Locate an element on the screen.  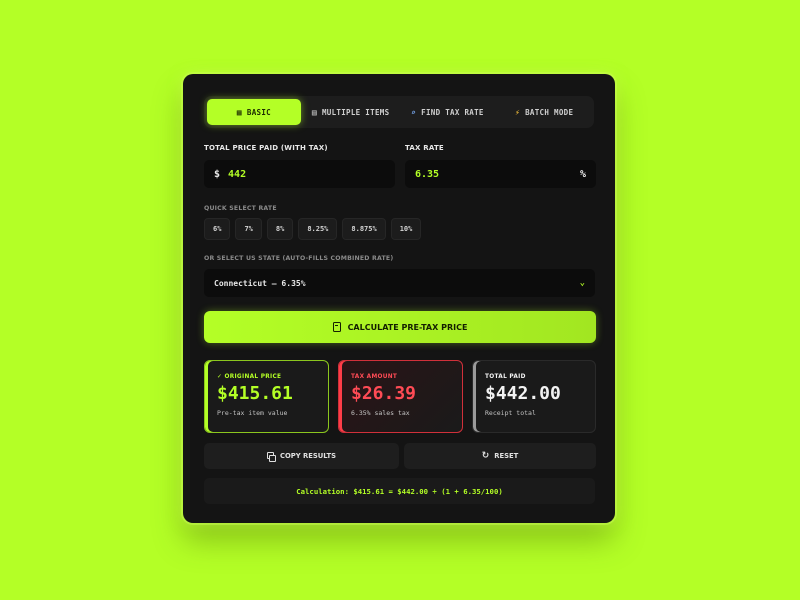
tax-rate-input: 6.35 % is located at coordinates (500, 174).